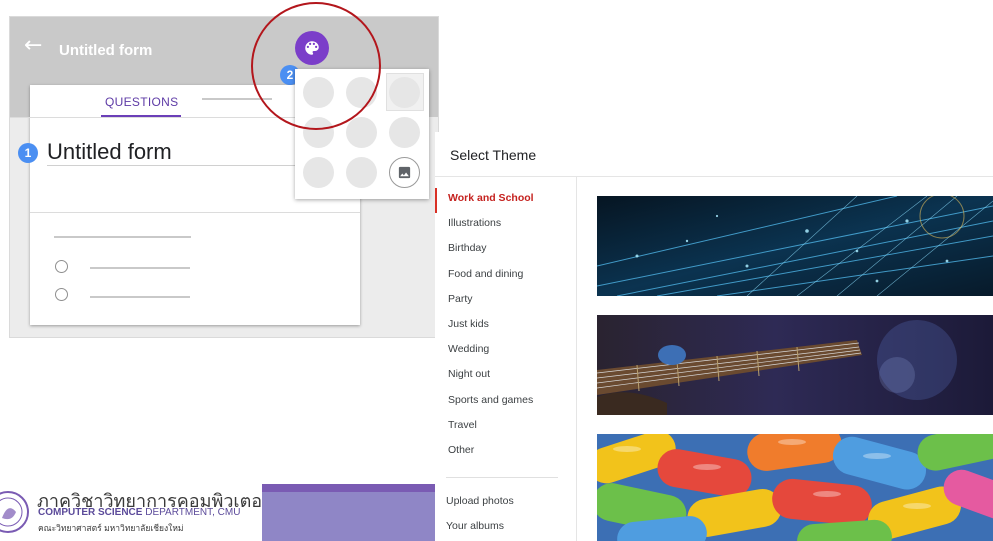 This screenshot has width=993, height=541. What do you see at coordinates (505, 225) in the screenshot?
I see `category-illustrations: Illustrations` at bounding box center [505, 225].